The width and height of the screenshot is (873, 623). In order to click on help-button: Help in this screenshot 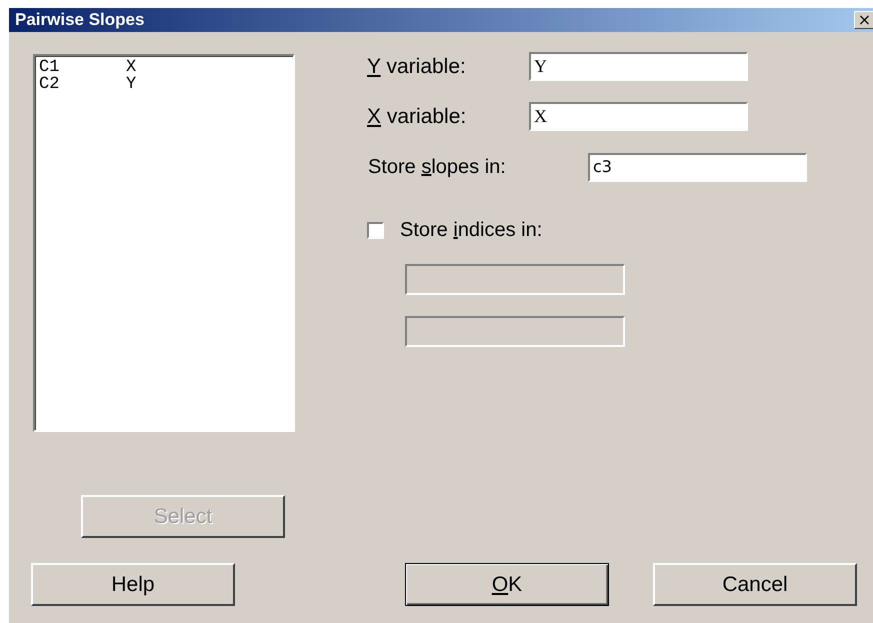, I will do `click(133, 584)`.